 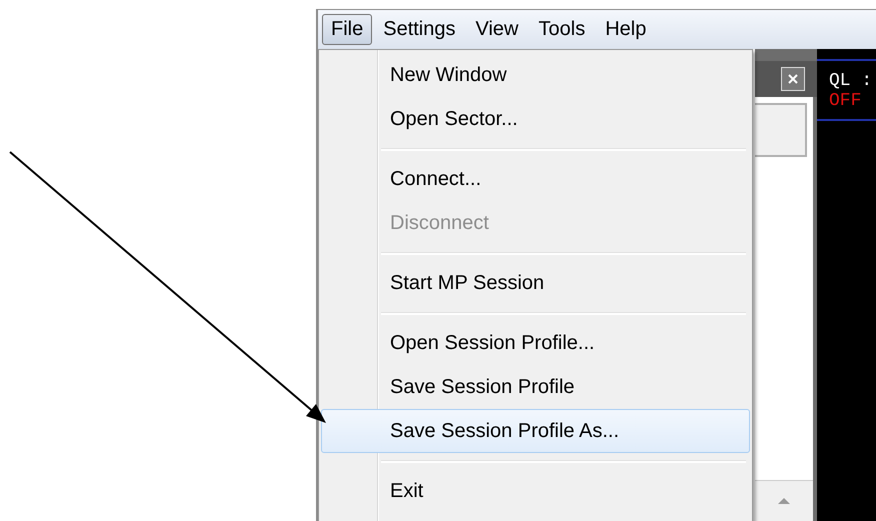 What do you see at coordinates (851, 81) in the screenshot?
I see `display-label: QL :` at bounding box center [851, 81].